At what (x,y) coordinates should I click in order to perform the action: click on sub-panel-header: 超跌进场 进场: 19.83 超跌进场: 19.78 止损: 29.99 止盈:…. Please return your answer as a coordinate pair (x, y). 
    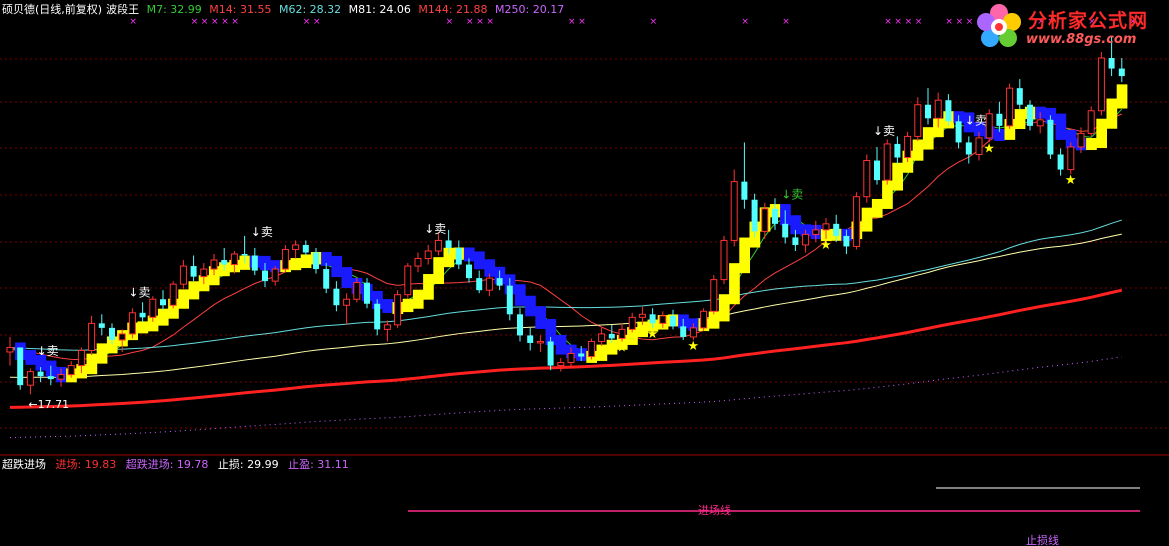
    Looking at the image, I should click on (178, 465).